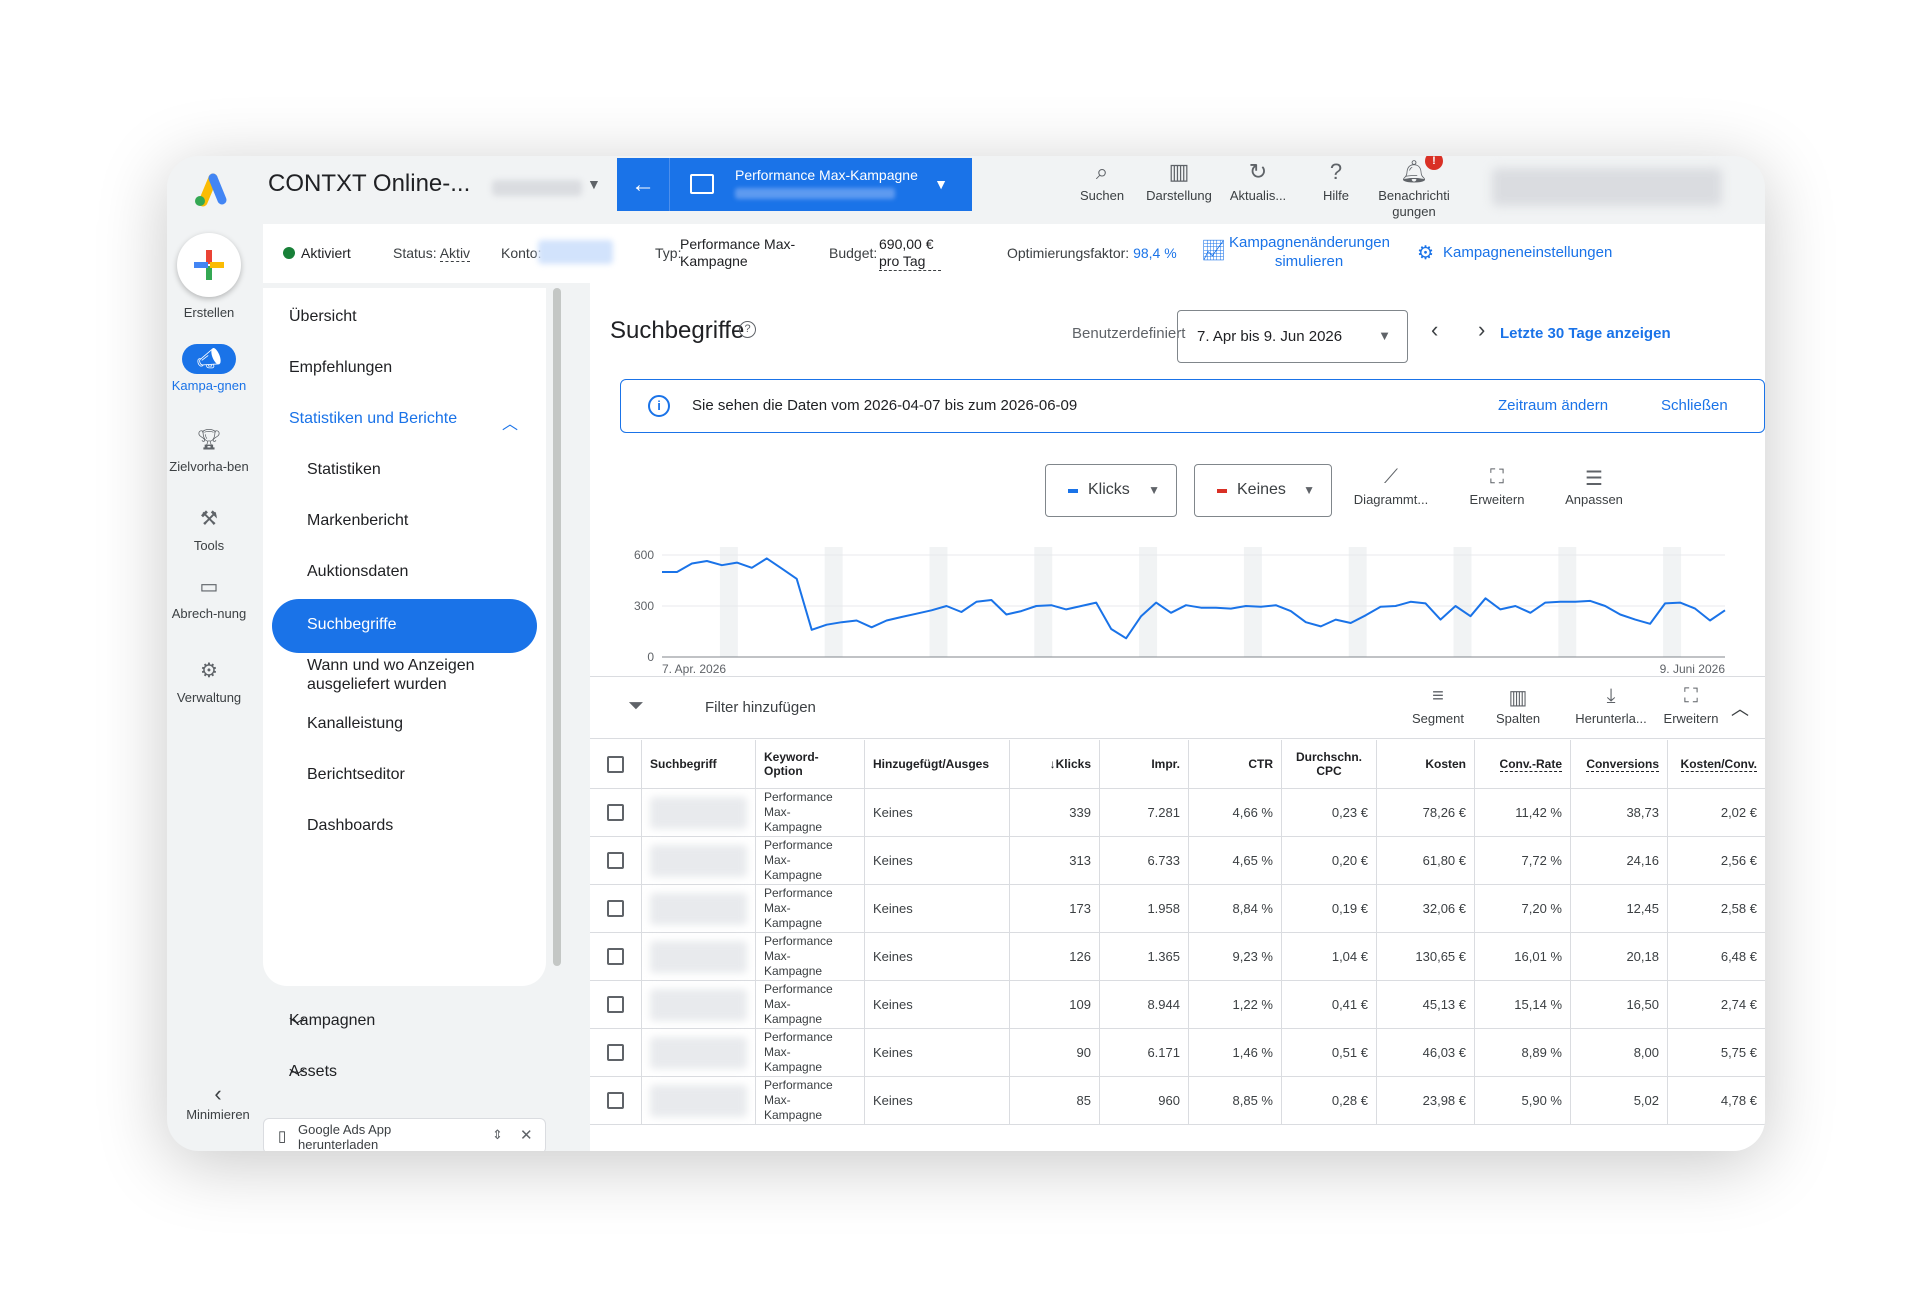  What do you see at coordinates (1426, 764) in the screenshot?
I see `header-cost: Kosten` at bounding box center [1426, 764].